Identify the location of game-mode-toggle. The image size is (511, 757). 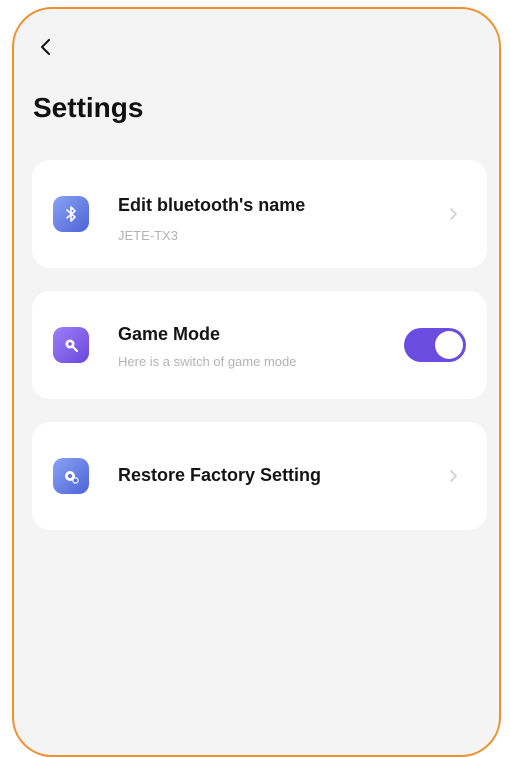
(435, 345).